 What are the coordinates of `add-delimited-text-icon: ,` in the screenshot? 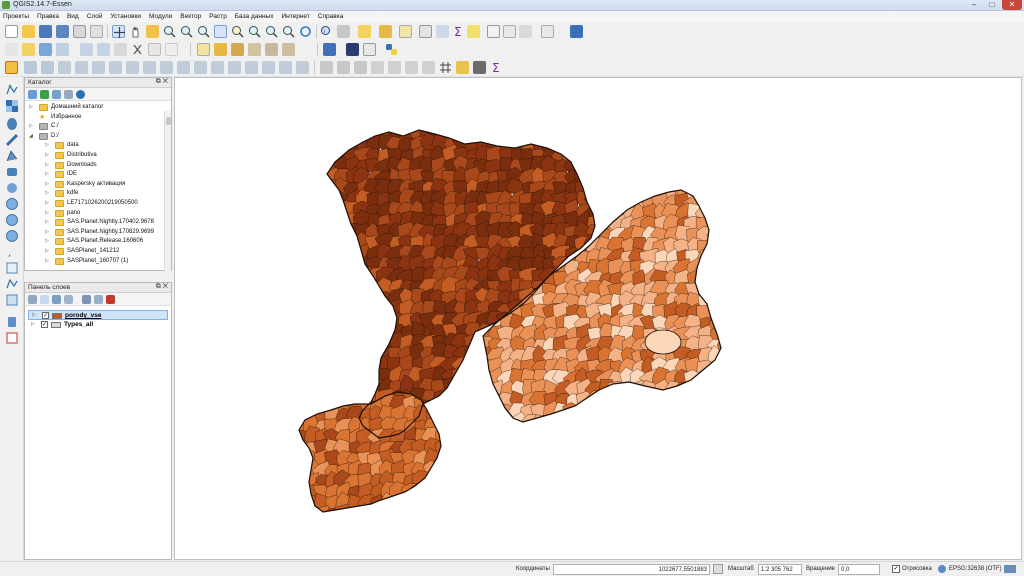 It's located at (12, 252).